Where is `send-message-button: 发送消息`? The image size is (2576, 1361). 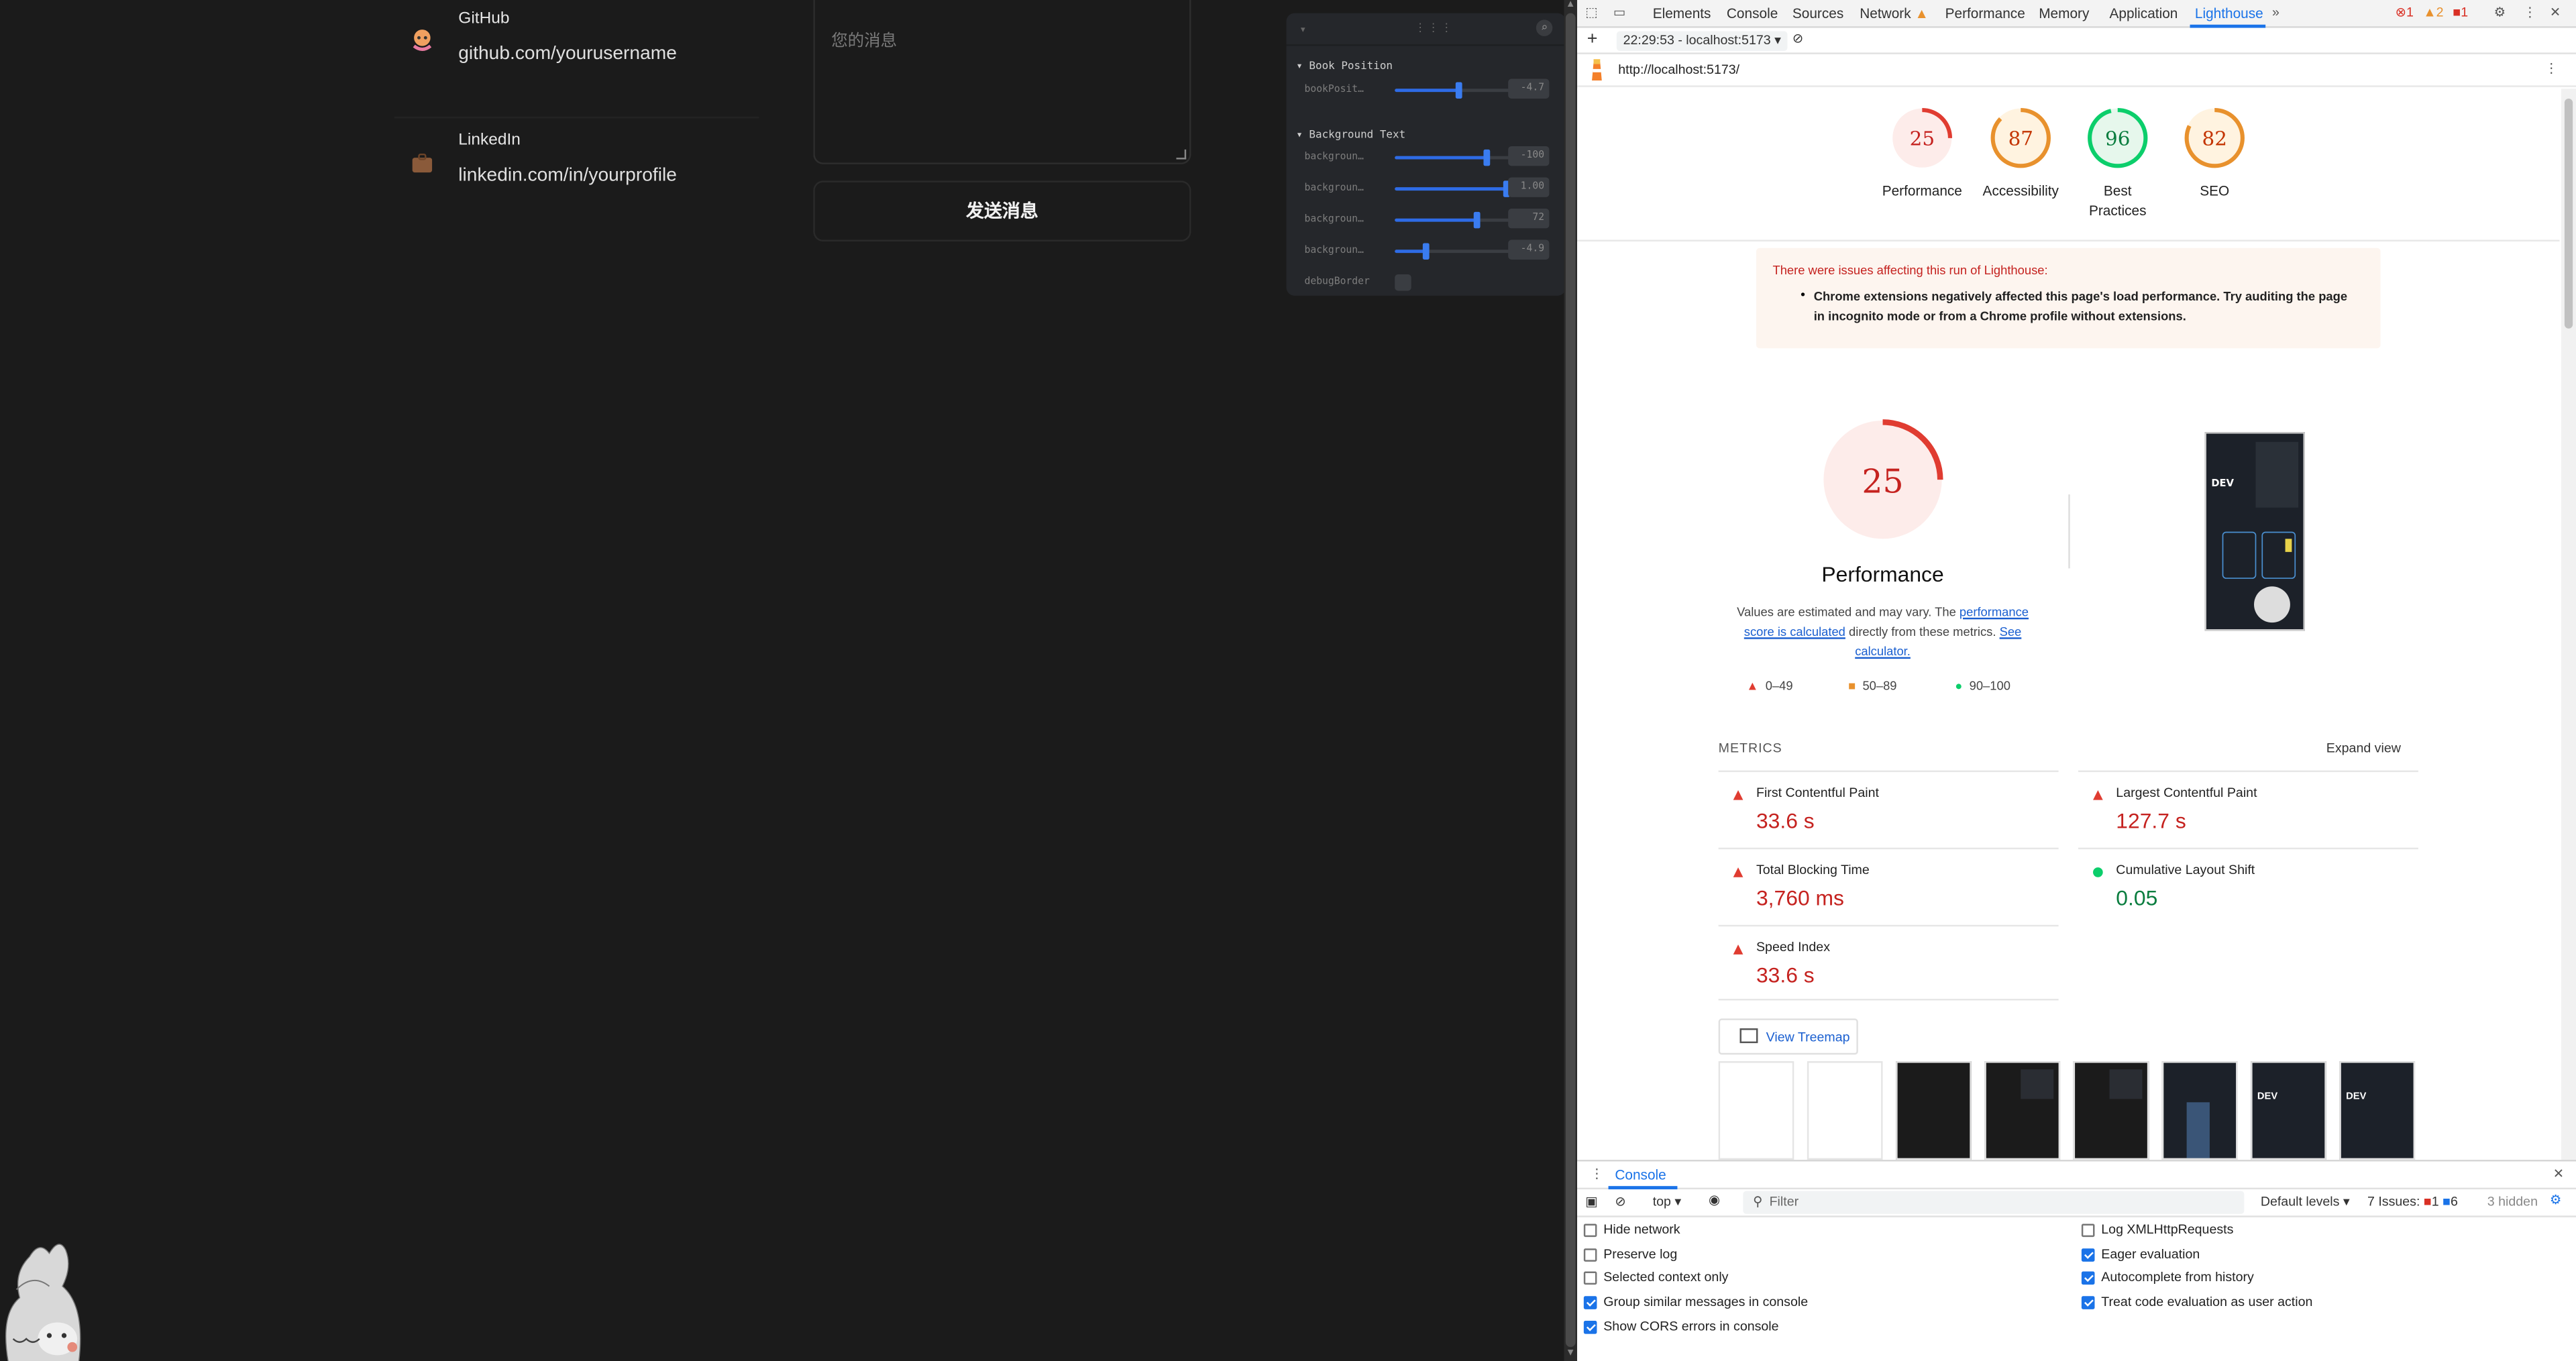 send-message-button: 发送消息 is located at coordinates (1002, 211).